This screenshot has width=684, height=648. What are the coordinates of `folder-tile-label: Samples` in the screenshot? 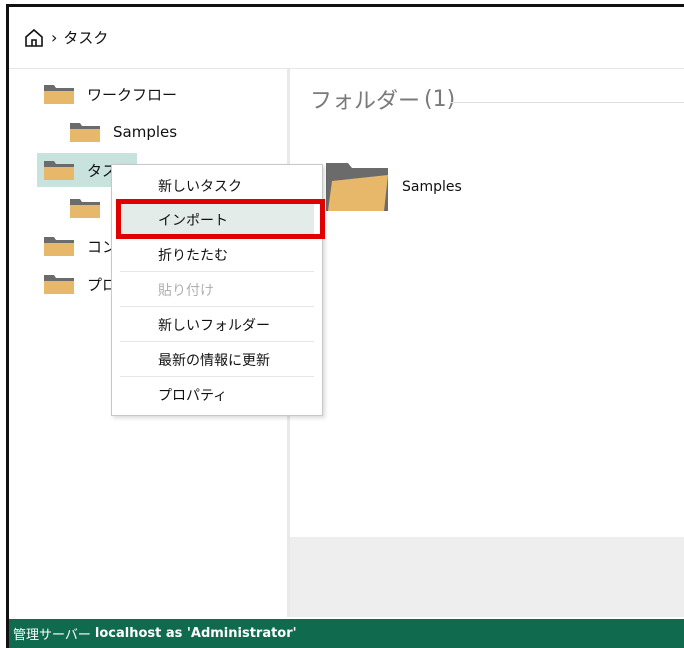 It's located at (432, 187).